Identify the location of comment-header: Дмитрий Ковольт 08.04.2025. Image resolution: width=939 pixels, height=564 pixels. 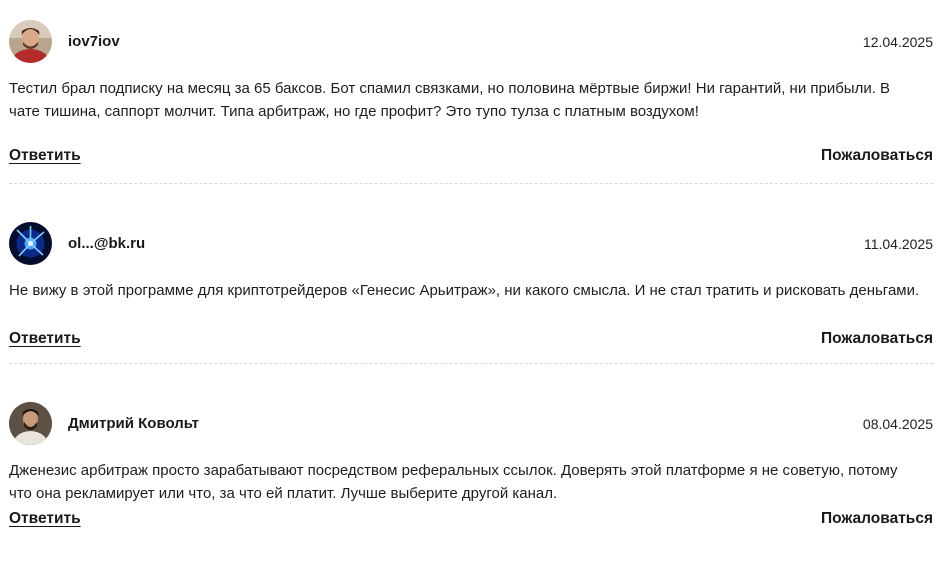
(471, 423).